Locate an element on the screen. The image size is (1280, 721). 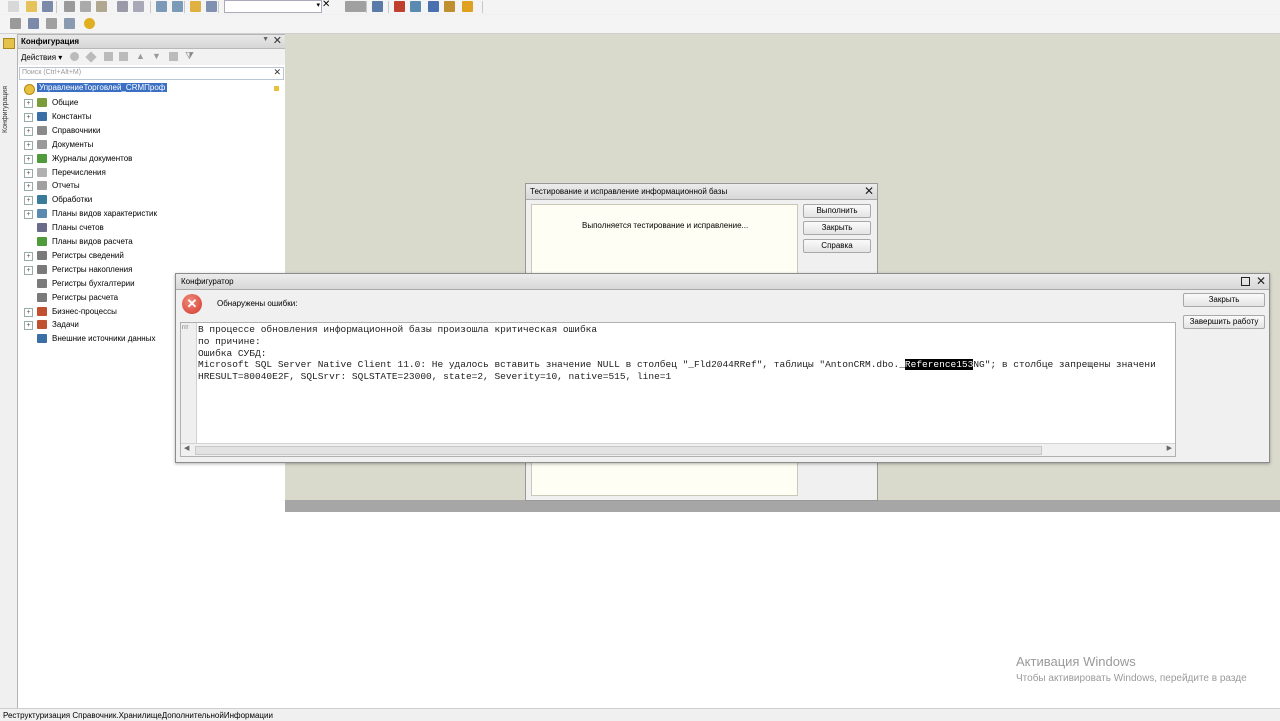
left-side-tab: Конфигурация is located at coordinates (9, 374).